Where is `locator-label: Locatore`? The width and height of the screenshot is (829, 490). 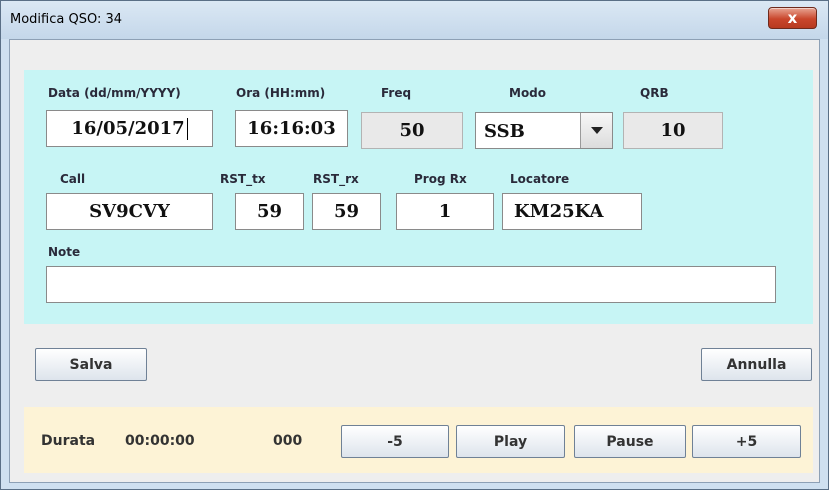
locator-label: Locatore is located at coordinates (540, 179).